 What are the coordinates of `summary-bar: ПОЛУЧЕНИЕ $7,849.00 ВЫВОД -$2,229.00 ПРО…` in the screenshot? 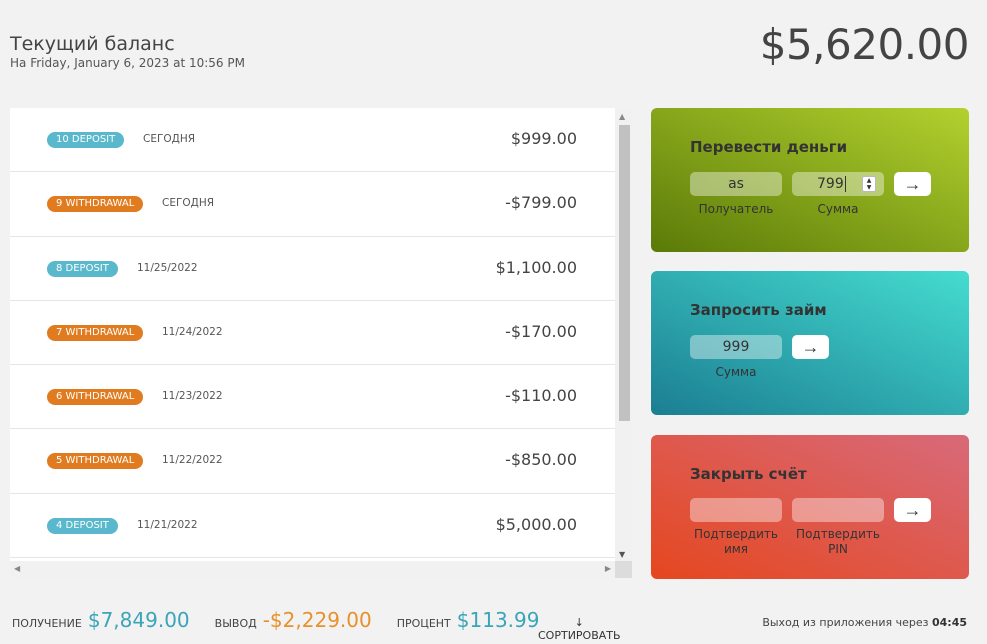 It's located at (288, 620).